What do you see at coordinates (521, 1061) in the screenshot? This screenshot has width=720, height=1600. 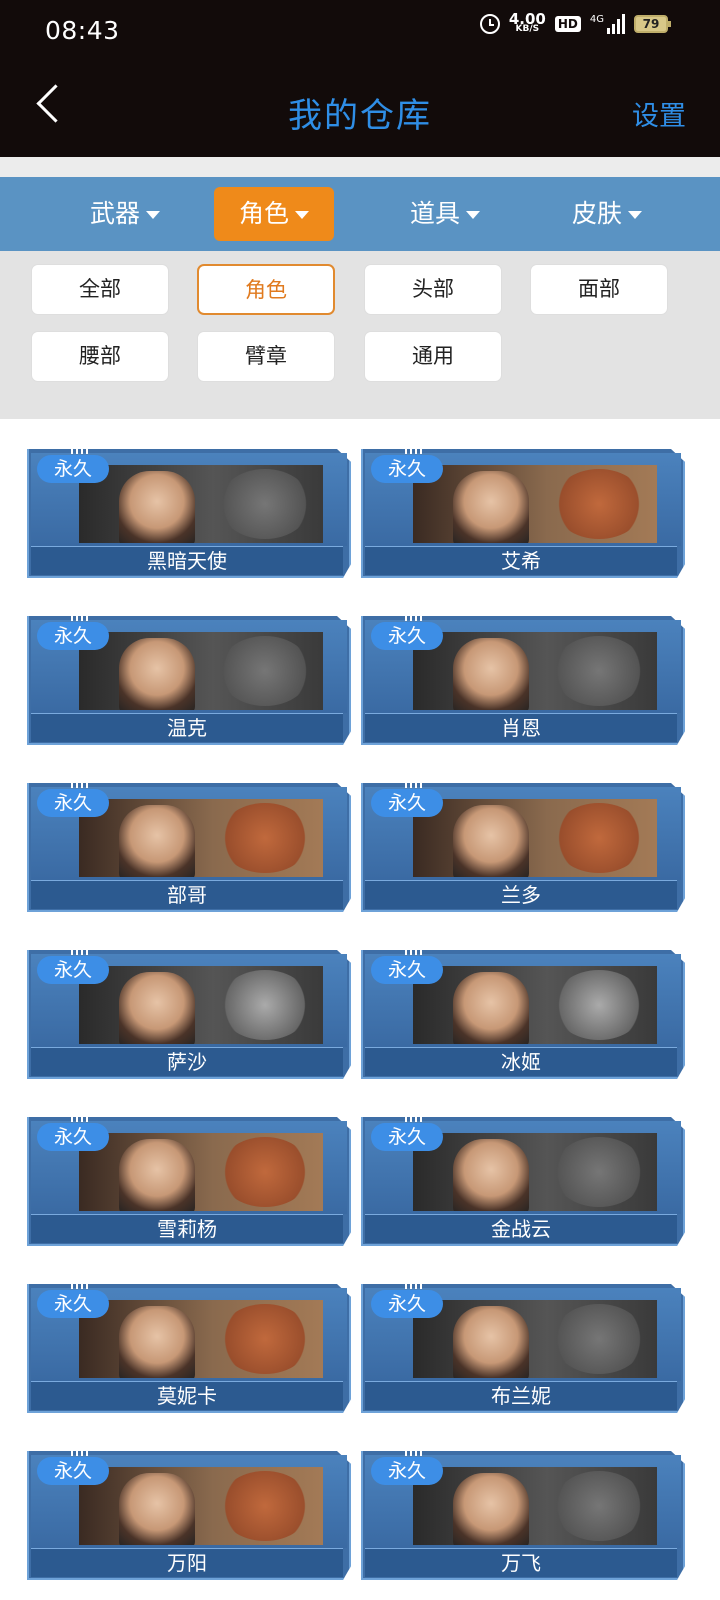 I see `character-name: 冰姬` at bounding box center [521, 1061].